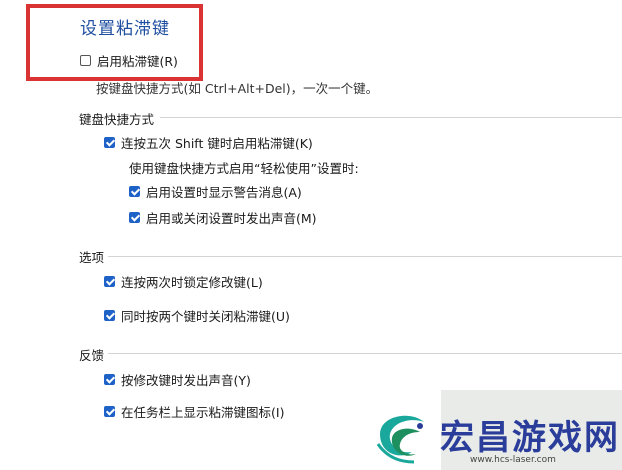 The width and height of the screenshot is (622, 470). Describe the element at coordinates (186, 380) in the screenshot. I see `sound-modifier-label: 按修改键时发出声音(Y)` at that location.